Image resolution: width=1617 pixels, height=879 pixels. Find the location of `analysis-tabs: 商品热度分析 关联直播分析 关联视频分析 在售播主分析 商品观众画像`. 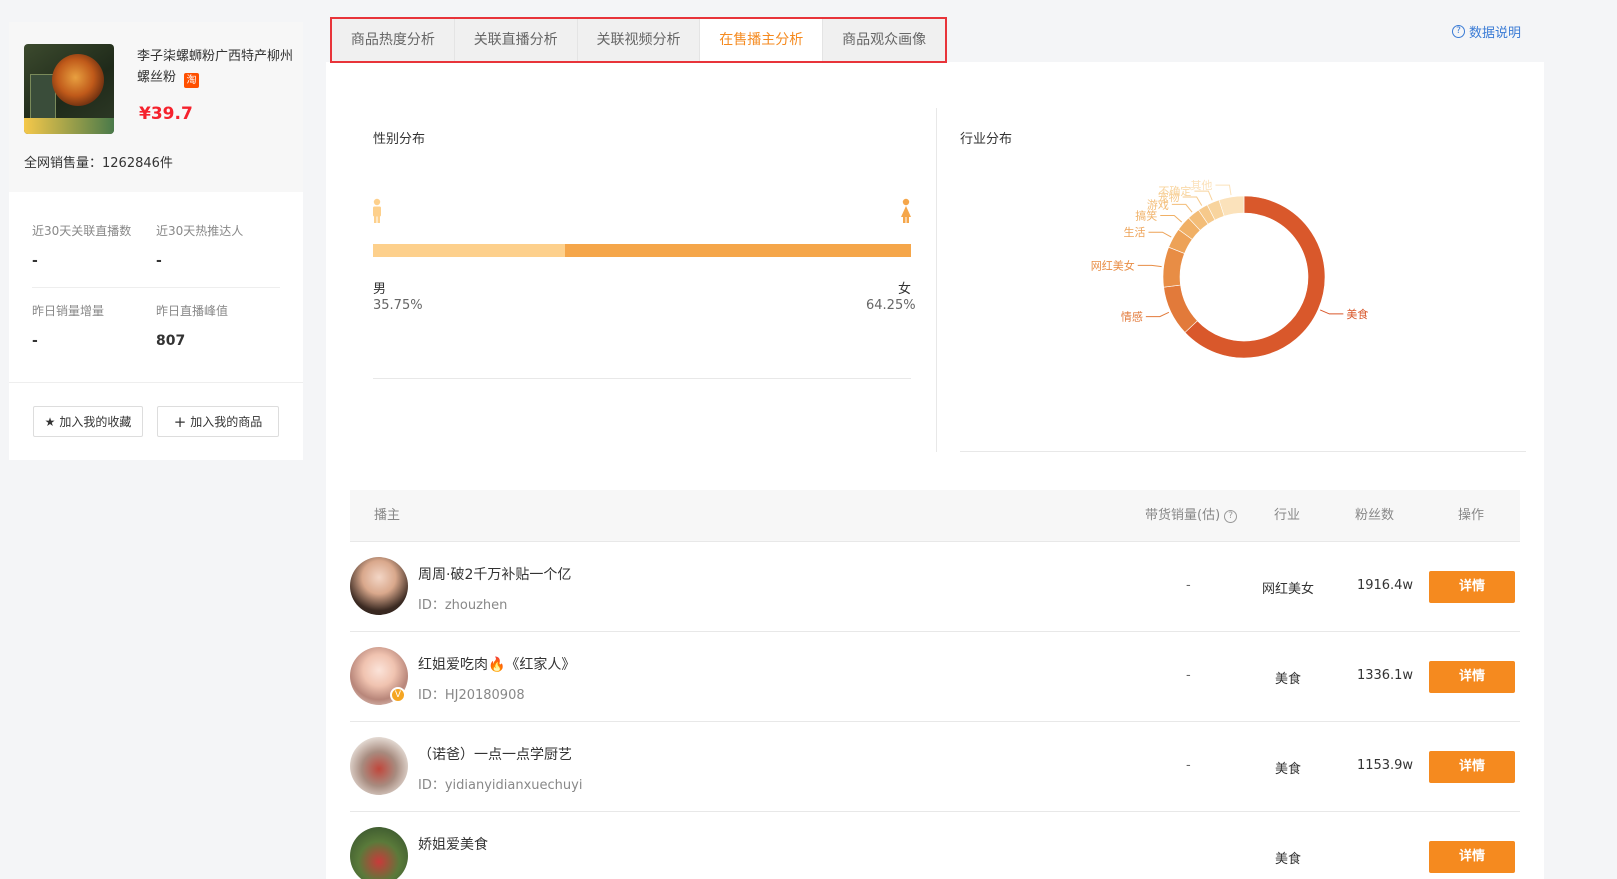

analysis-tabs: 商品热度分析 关联直播分析 关联视频分析 在售播主分析 商品观众画像 is located at coordinates (638, 40).